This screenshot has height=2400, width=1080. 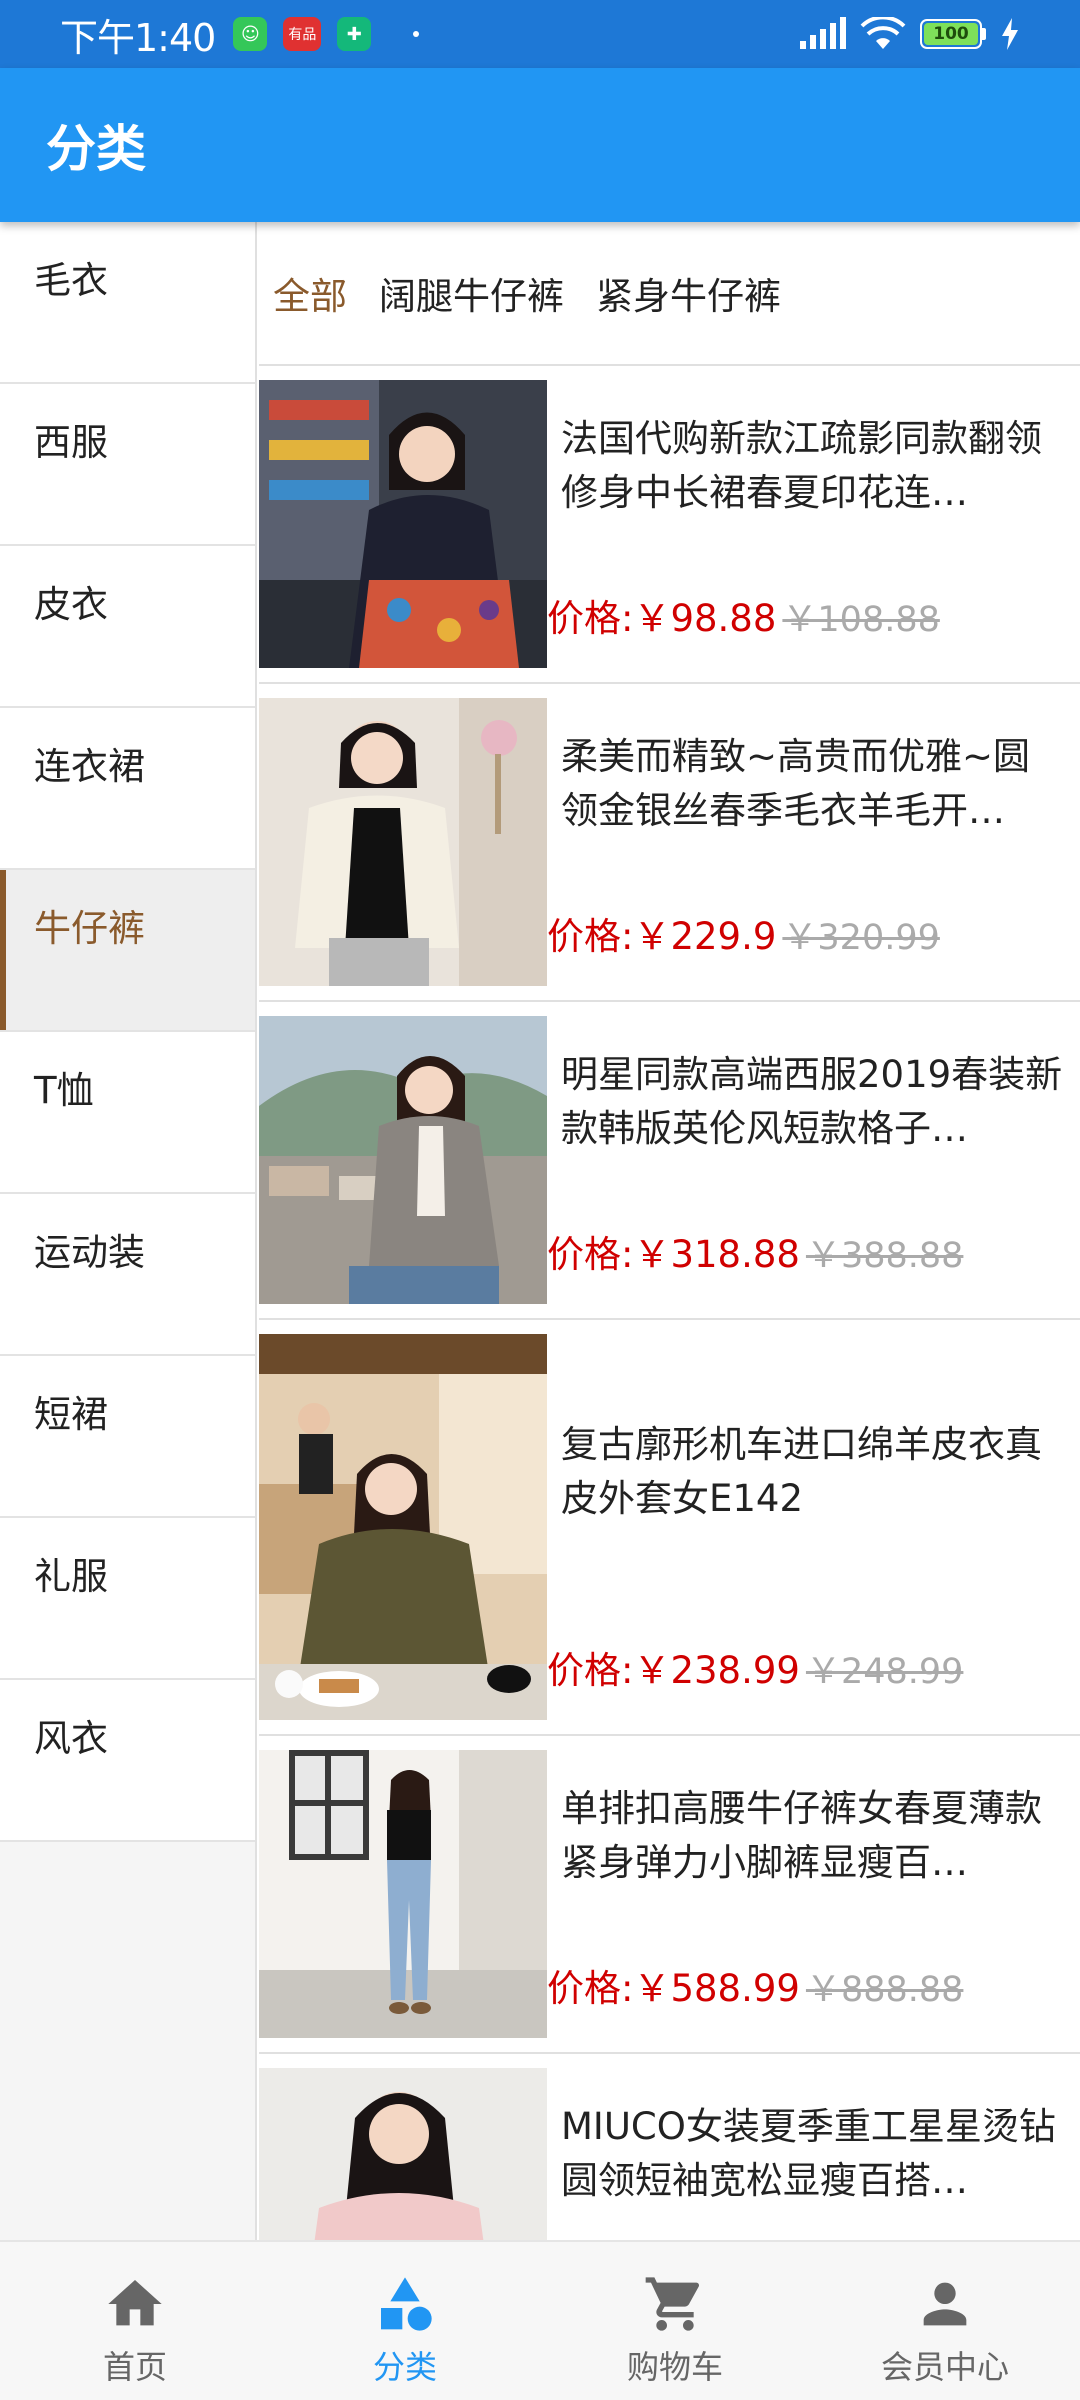 I want to click on battery-level: 100, so click(x=951, y=34).